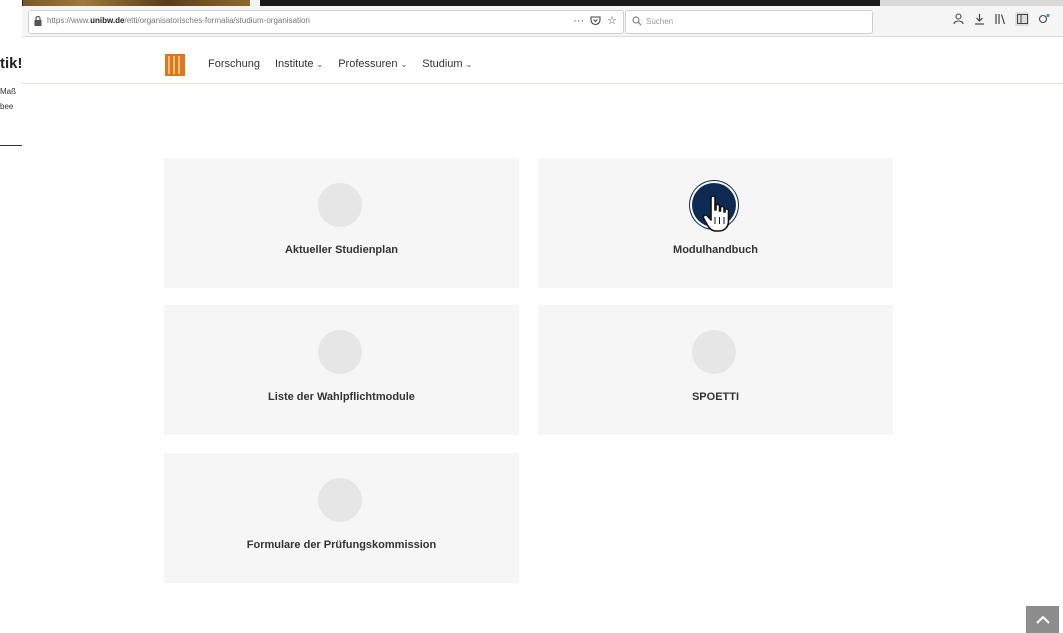 Image resolution: width=1063 pixels, height=633 pixels. What do you see at coordinates (442, 64) in the screenshot?
I see `nav-item-label: Studium` at bounding box center [442, 64].